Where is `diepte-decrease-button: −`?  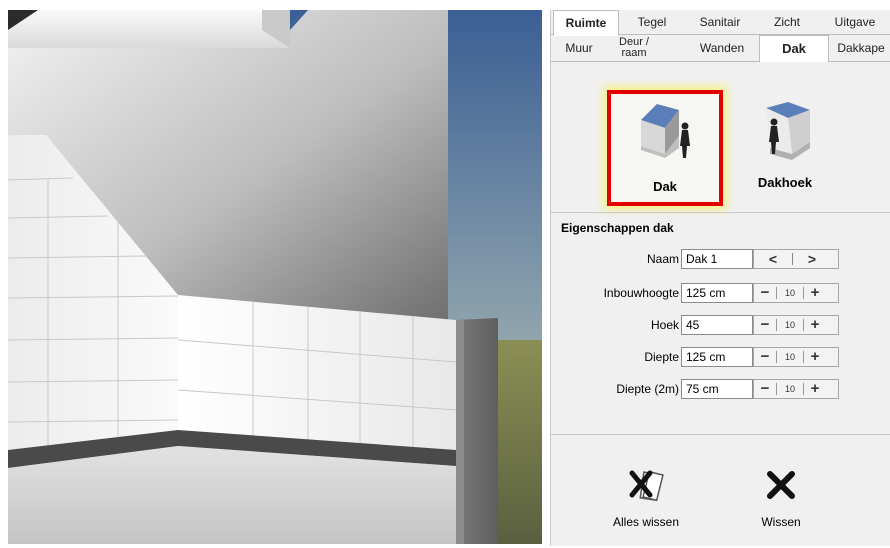 diepte-decrease-button: − is located at coordinates (765, 357).